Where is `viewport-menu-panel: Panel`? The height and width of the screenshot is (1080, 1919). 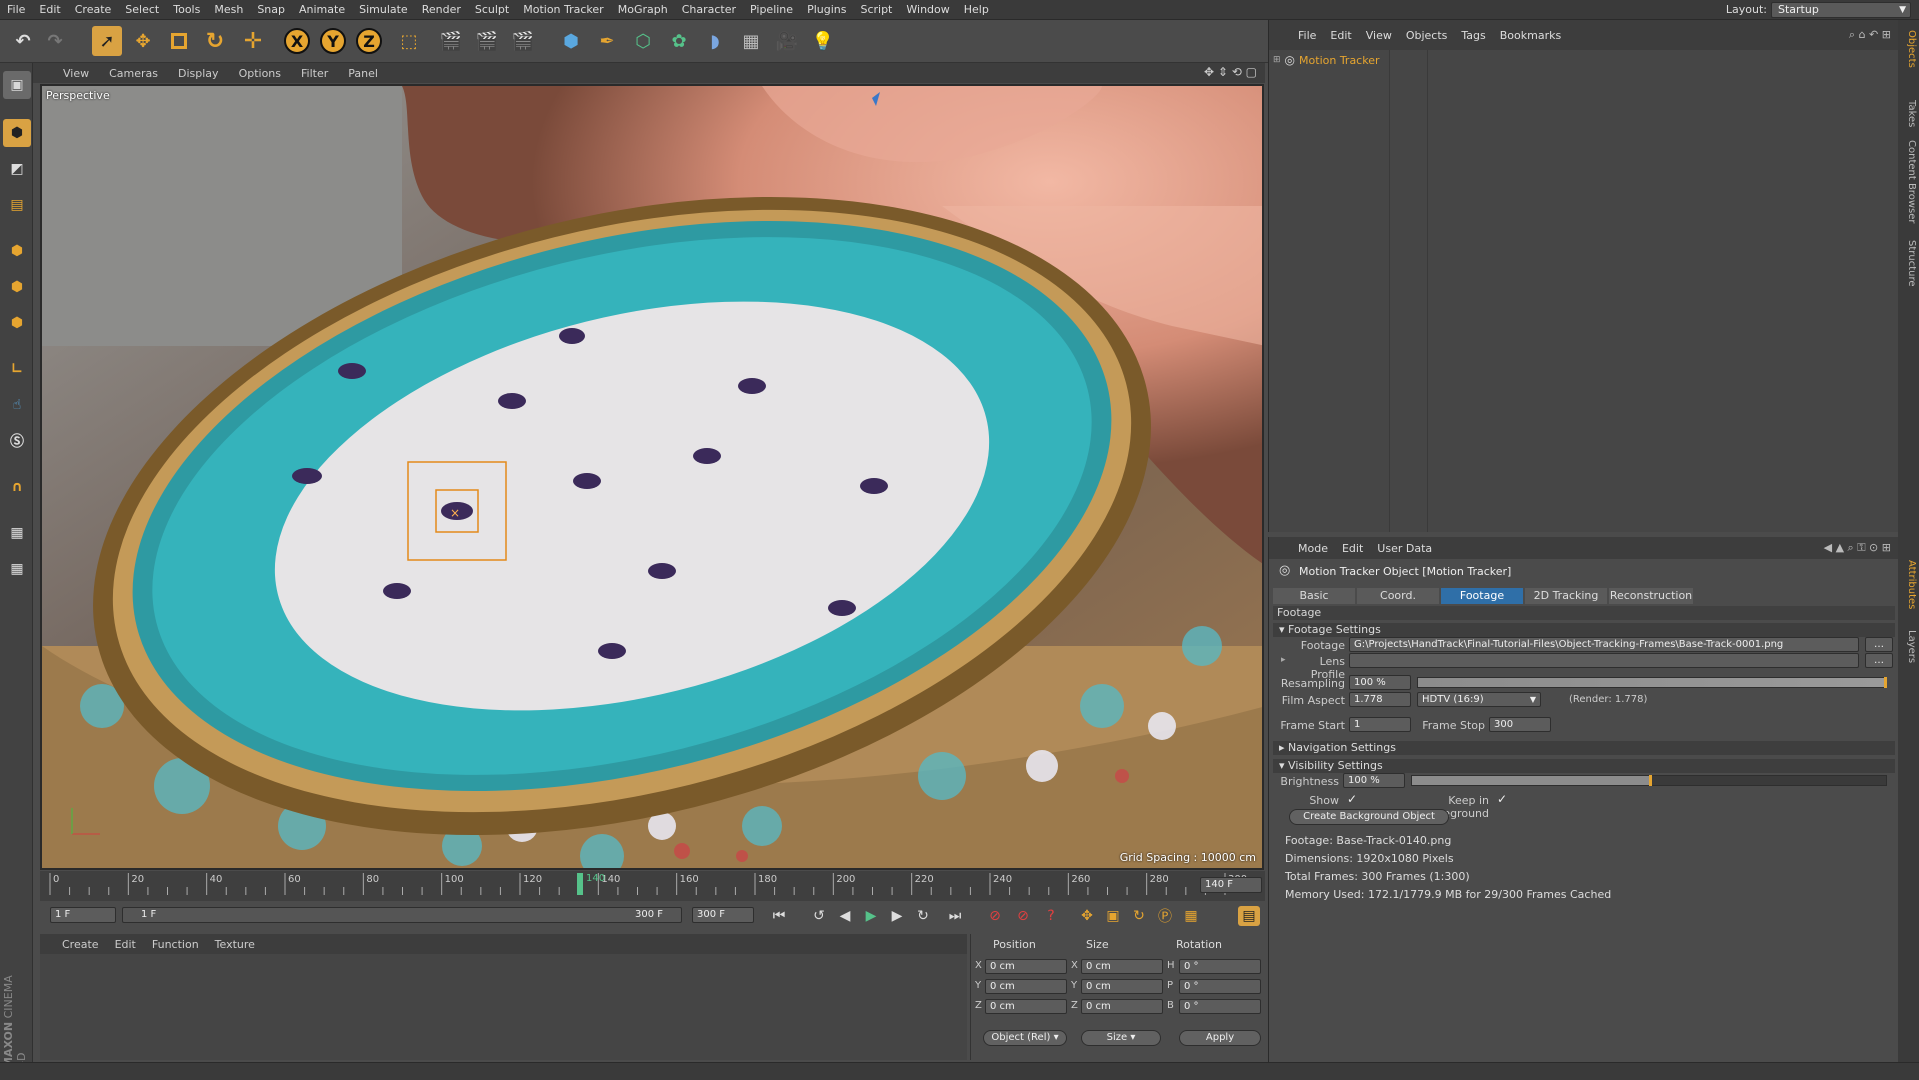 viewport-menu-panel: Panel is located at coordinates (363, 73).